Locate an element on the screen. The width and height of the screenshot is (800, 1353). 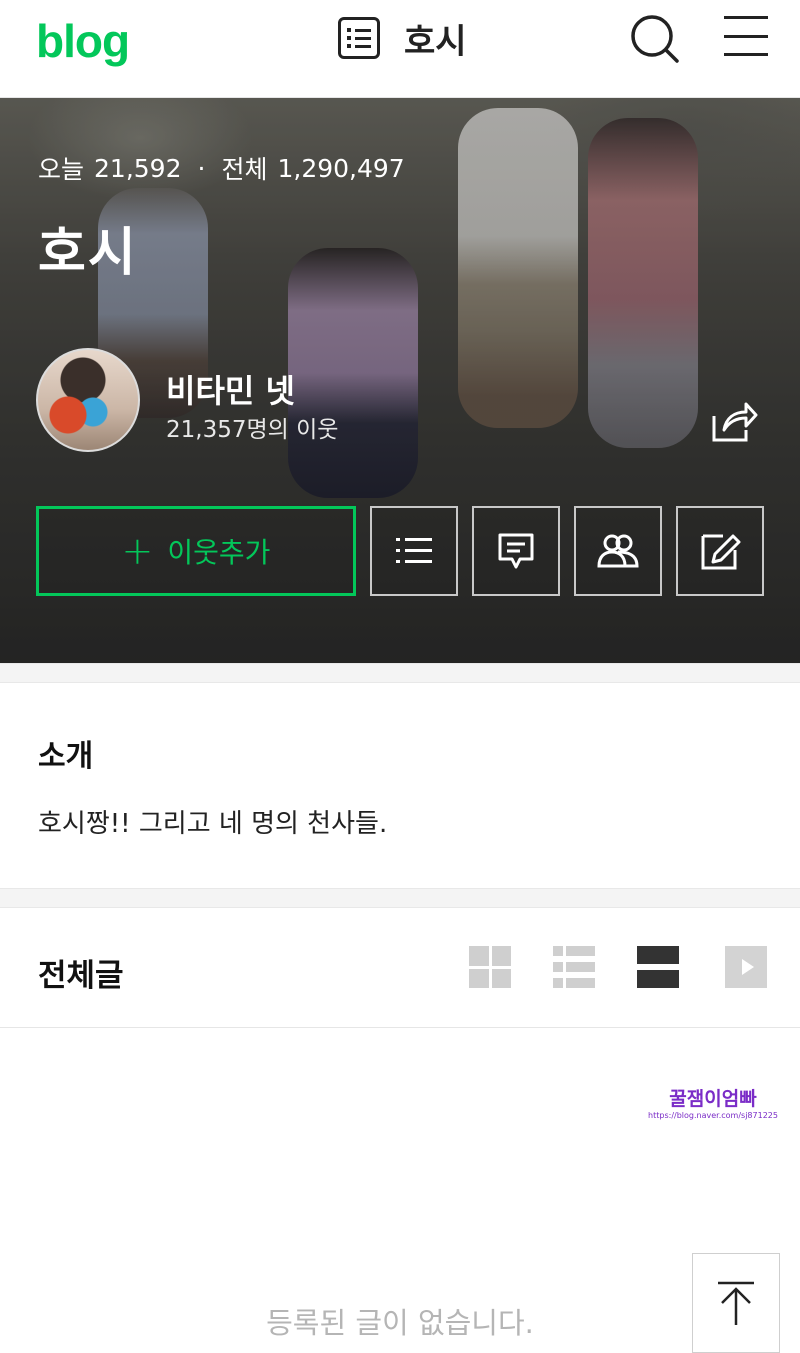
list-view-icon is located at coordinates (574, 967).